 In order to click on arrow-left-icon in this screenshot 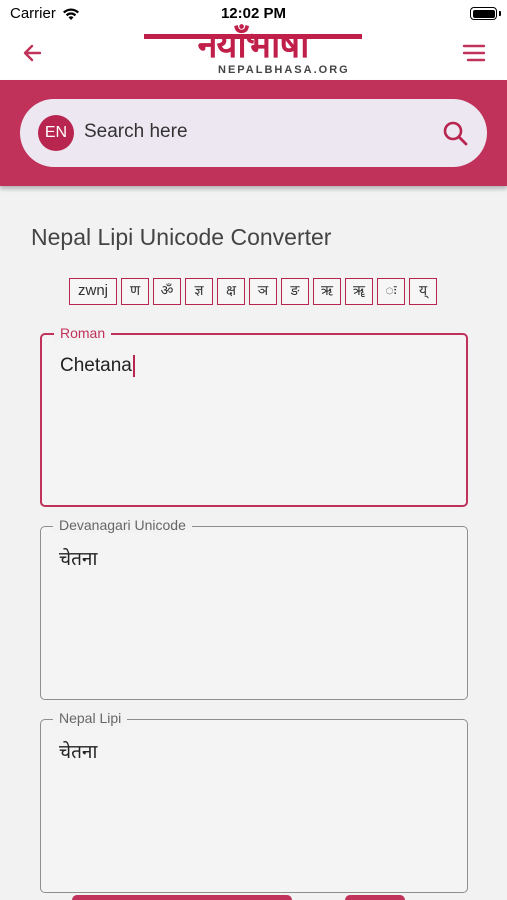, I will do `click(33, 53)`.